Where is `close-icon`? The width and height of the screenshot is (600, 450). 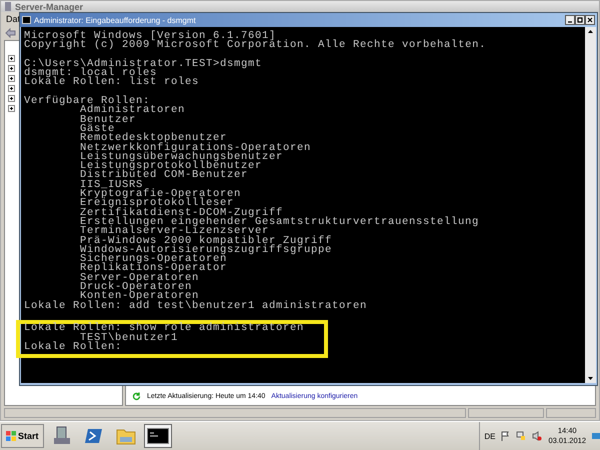 close-icon is located at coordinates (590, 20).